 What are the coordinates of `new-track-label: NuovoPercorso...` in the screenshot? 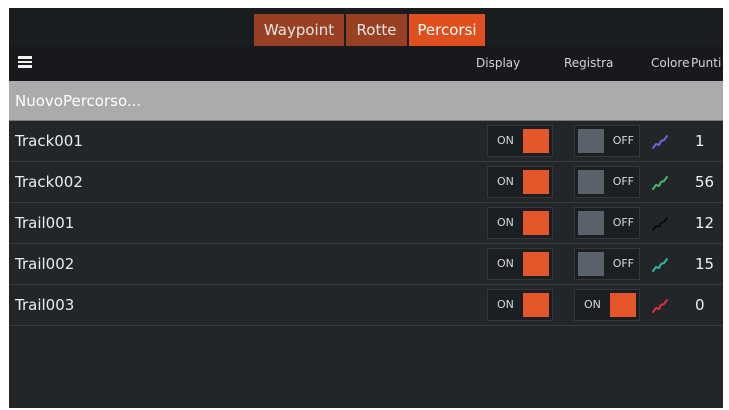 It's located at (78, 101).